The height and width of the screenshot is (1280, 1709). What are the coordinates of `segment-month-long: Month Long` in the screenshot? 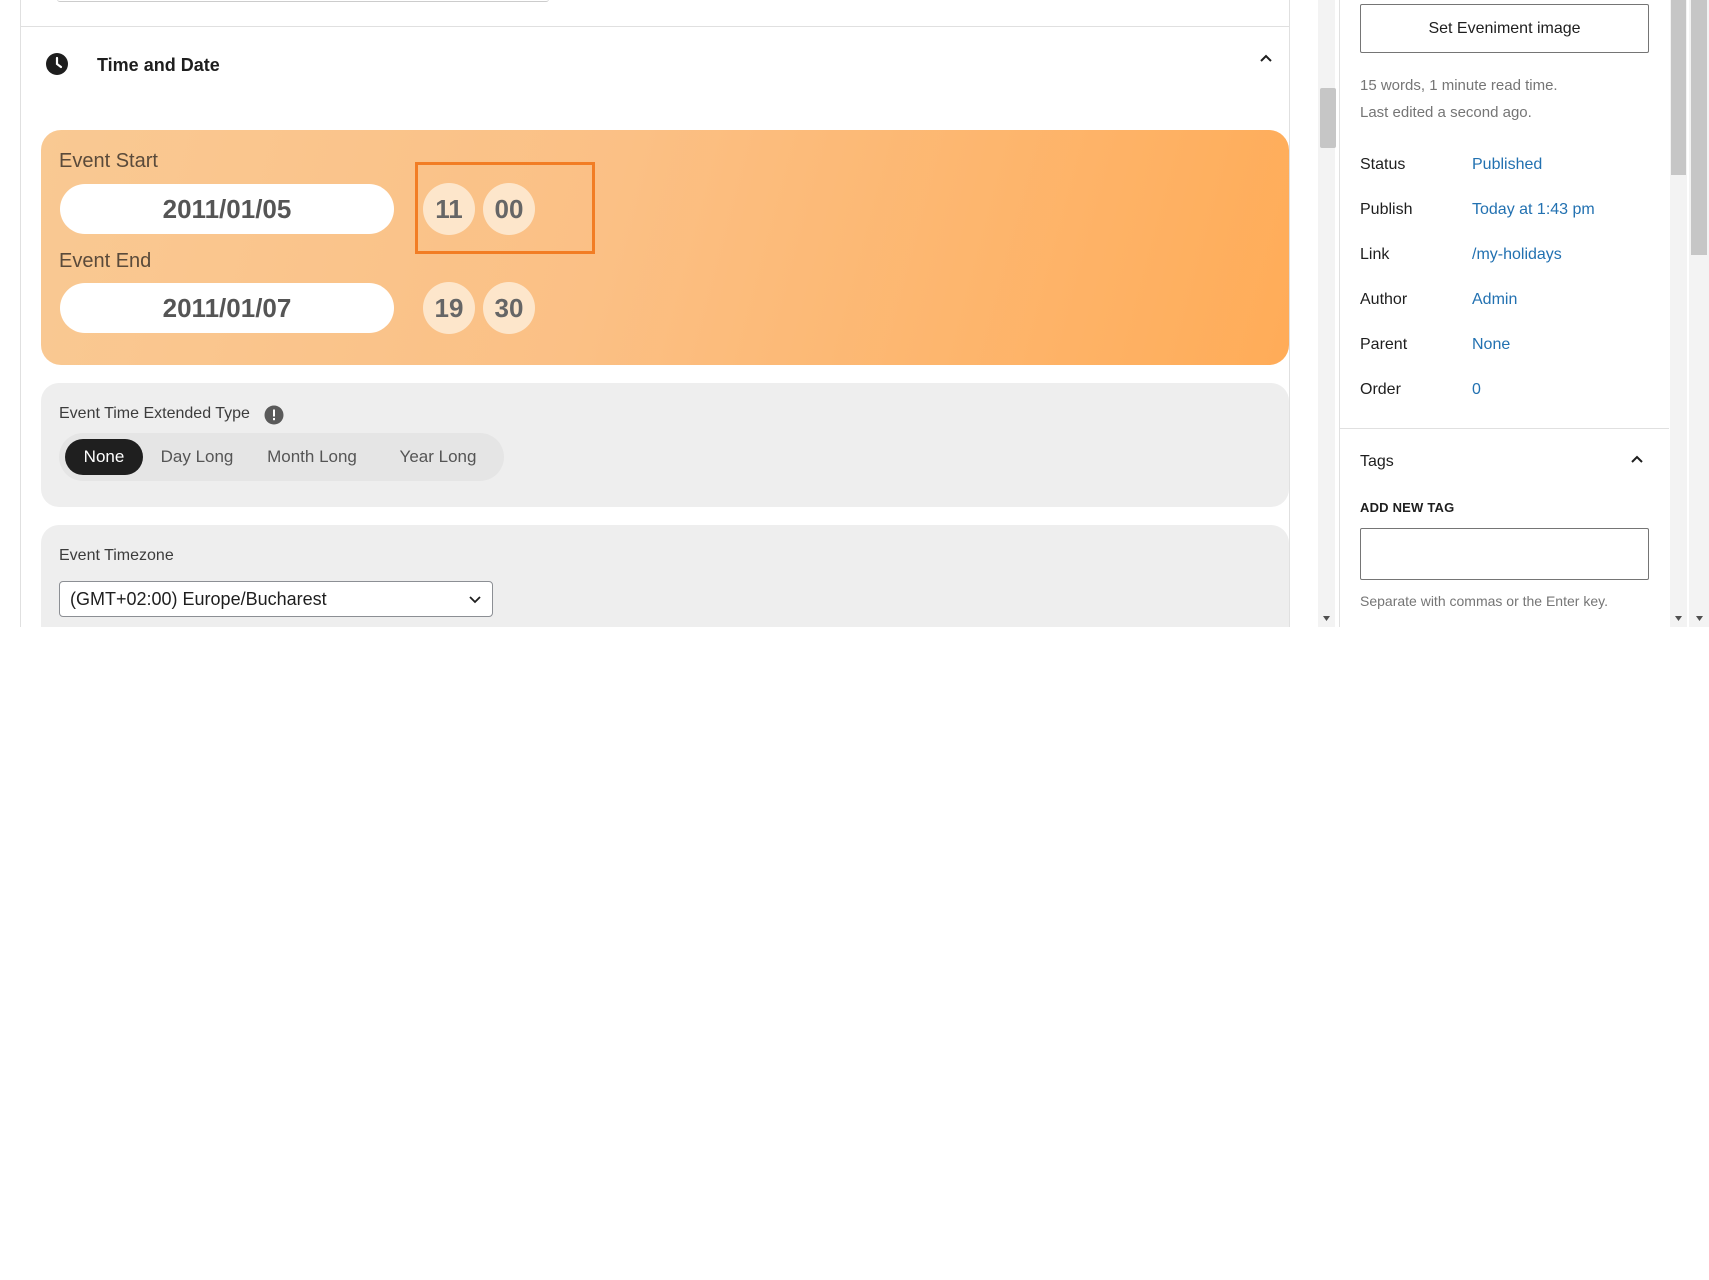 It's located at (312, 457).